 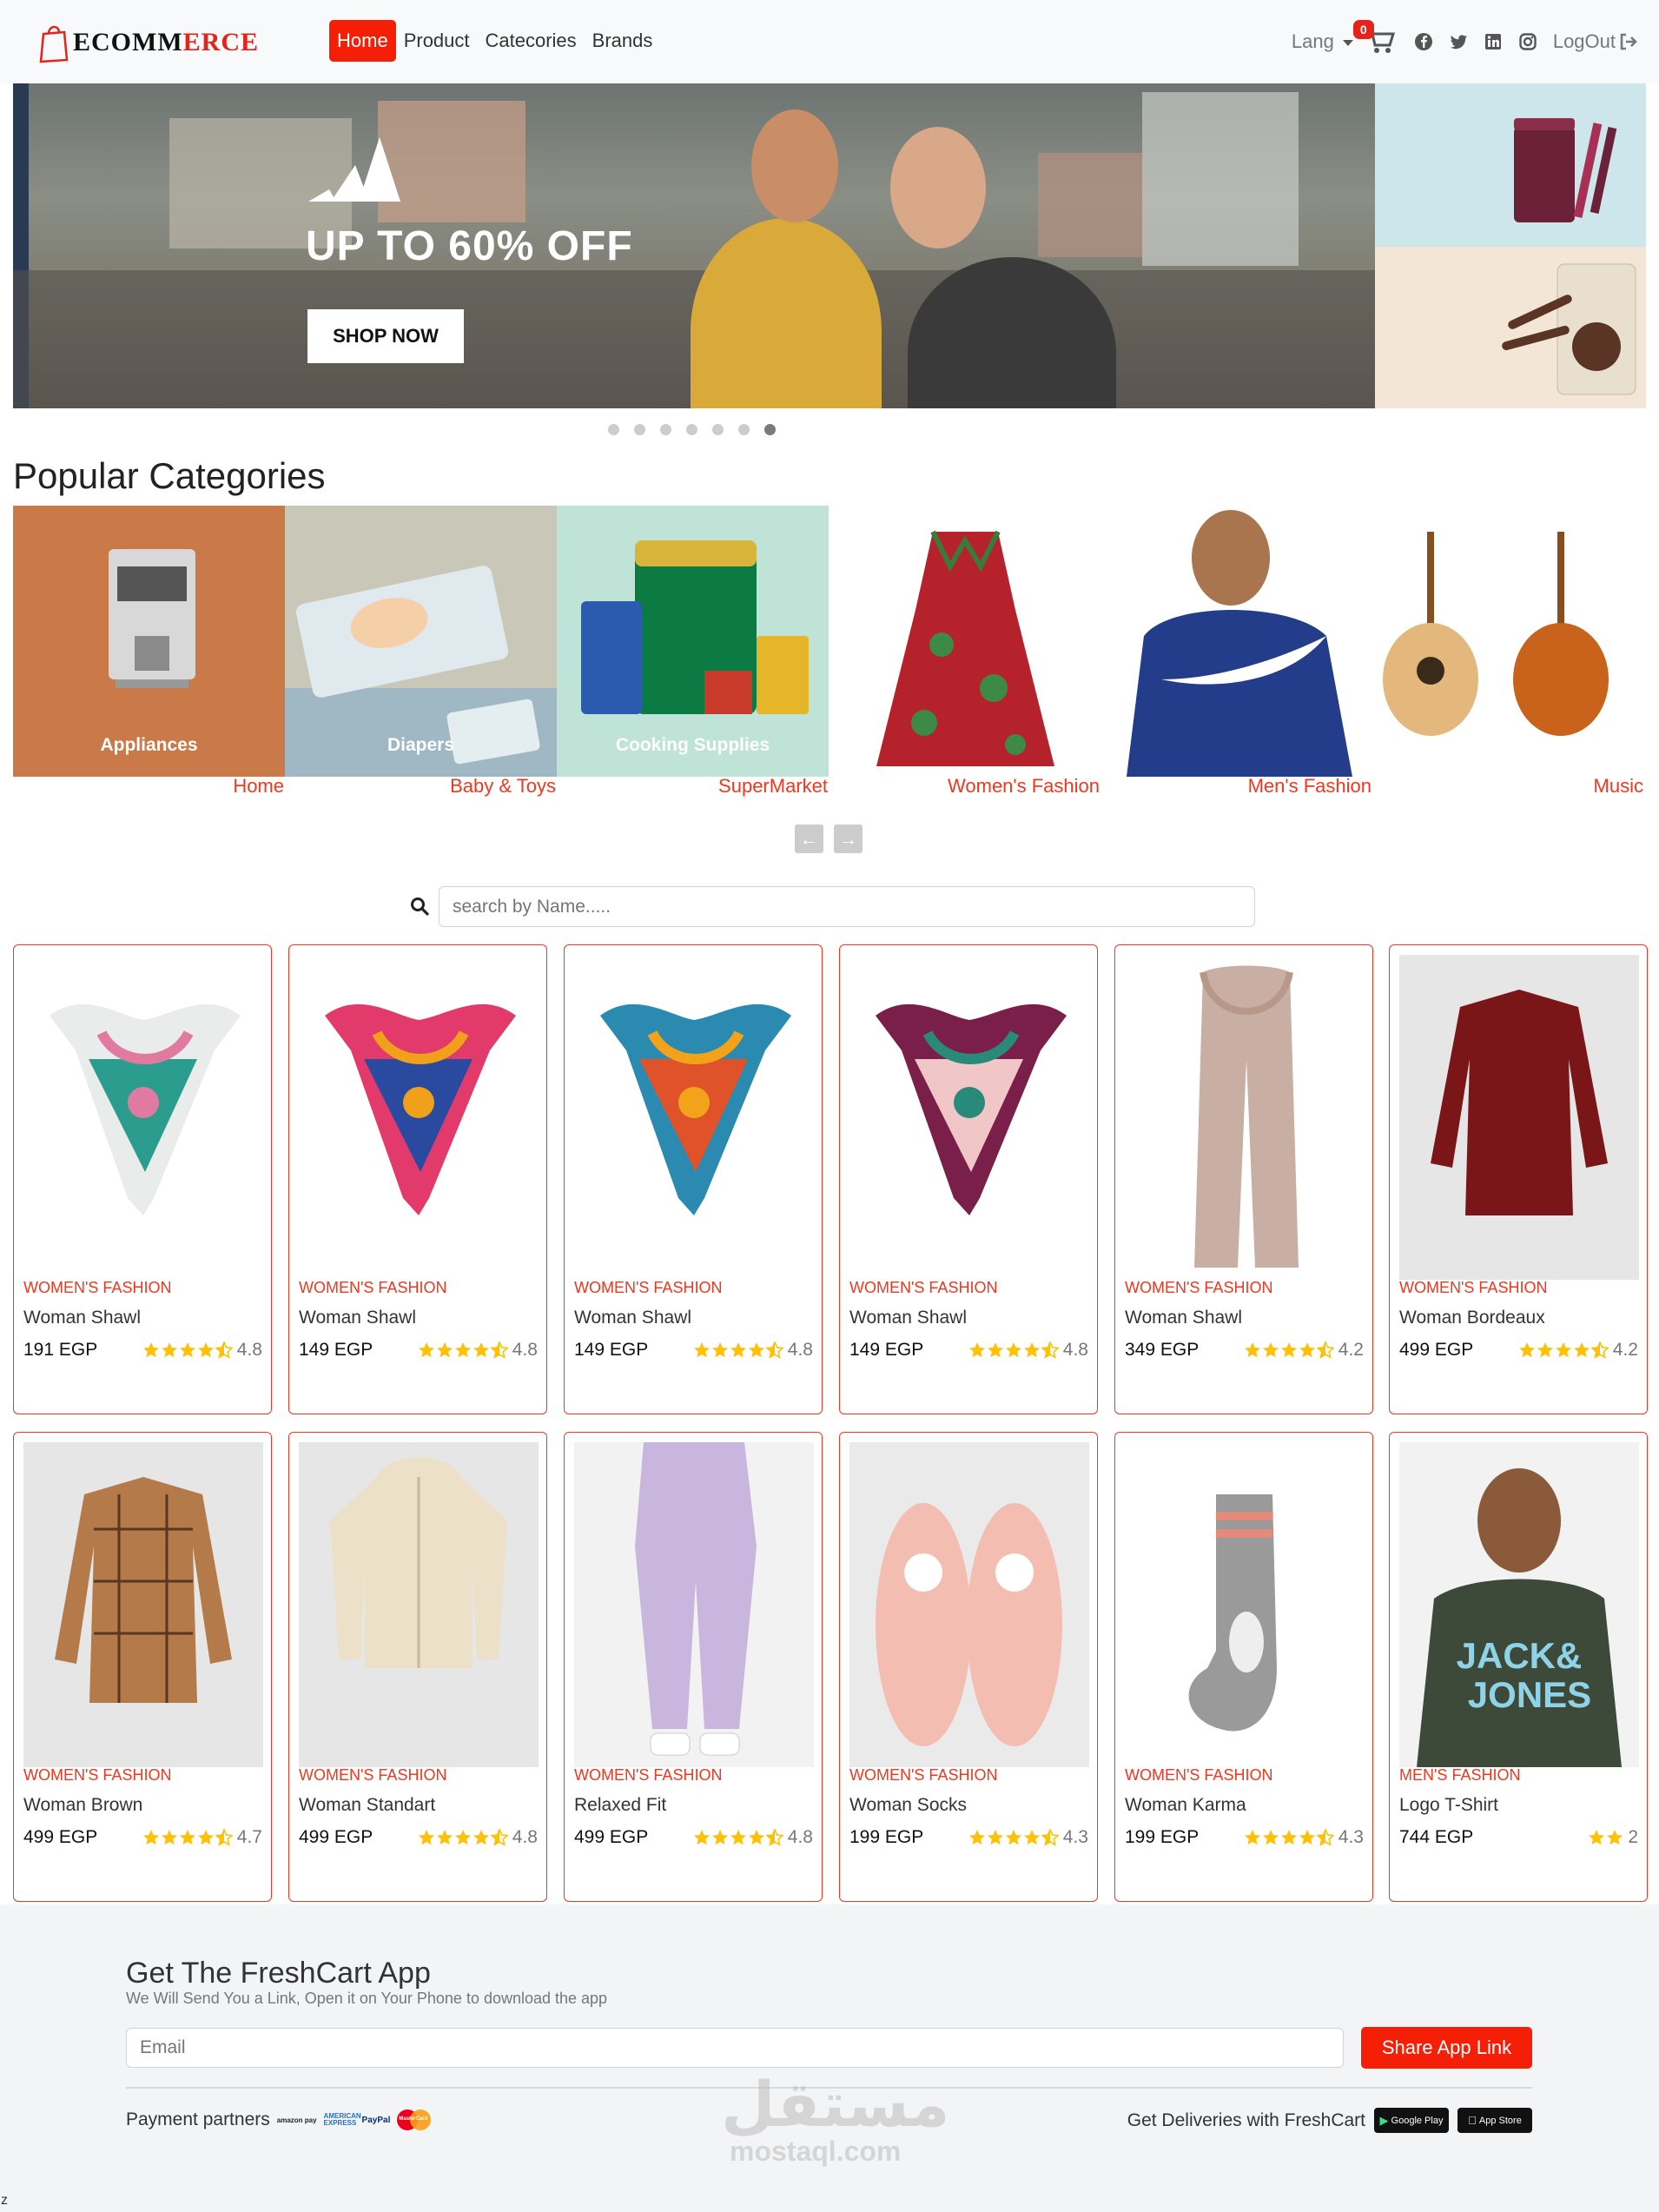 What do you see at coordinates (965, 786) in the screenshot?
I see `category-label: Women's Fashion` at bounding box center [965, 786].